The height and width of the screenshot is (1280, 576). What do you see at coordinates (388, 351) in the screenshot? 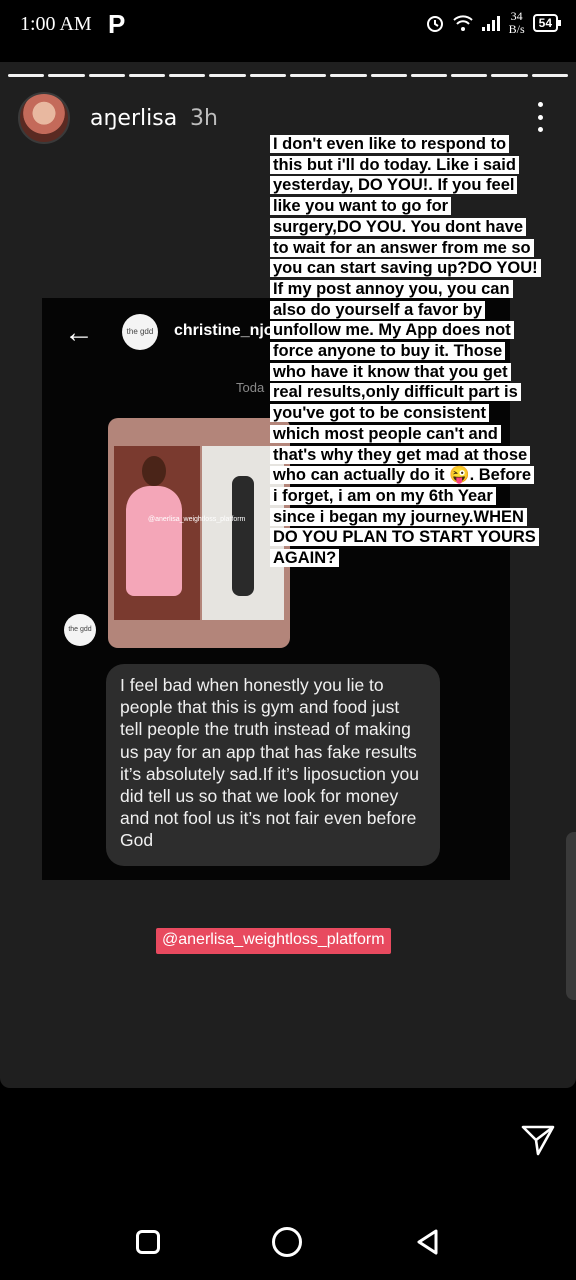
I see `caption-line: force anyone to buy it. Those` at bounding box center [388, 351].